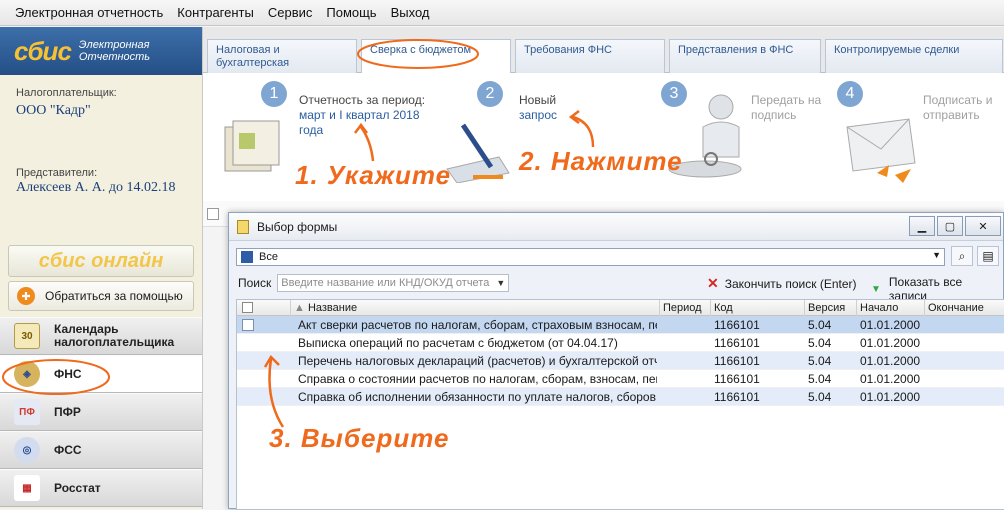 The height and width of the screenshot is (510, 1004). I want to click on pfr-icon: ПФ, so click(27, 412).